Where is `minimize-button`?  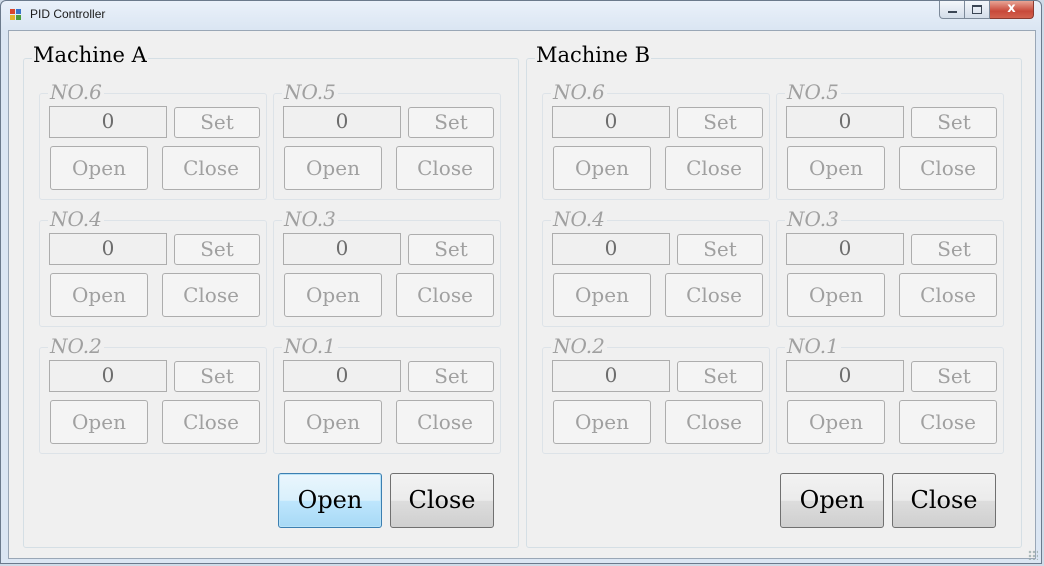 minimize-button is located at coordinates (952, 10).